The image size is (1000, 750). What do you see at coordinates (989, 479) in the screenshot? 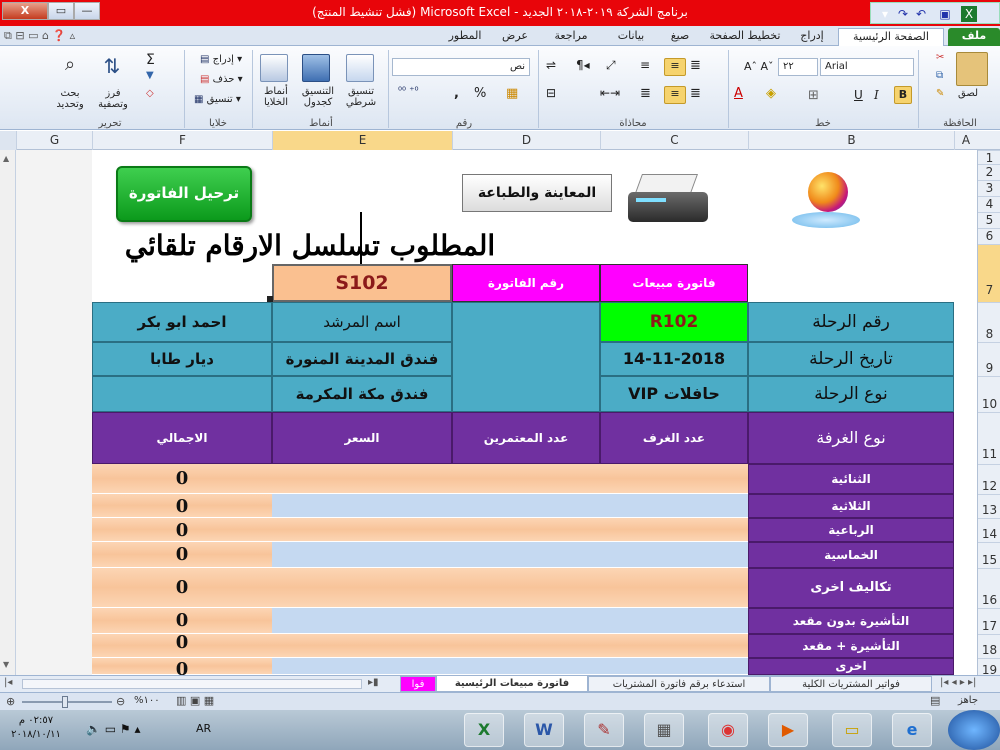
I see `row-header: 12` at bounding box center [989, 479].